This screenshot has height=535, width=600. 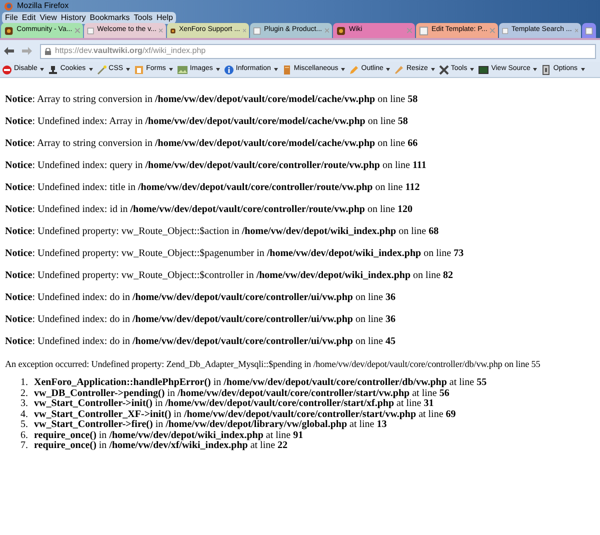 What do you see at coordinates (43, 6) in the screenshot?
I see `window-title: Mozilla Firefox` at bounding box center [43, 6].